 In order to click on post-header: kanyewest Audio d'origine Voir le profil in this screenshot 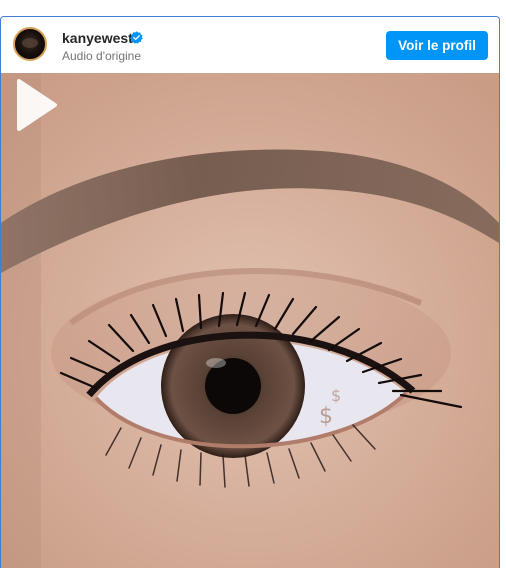, I will do `click(250, 45)`.